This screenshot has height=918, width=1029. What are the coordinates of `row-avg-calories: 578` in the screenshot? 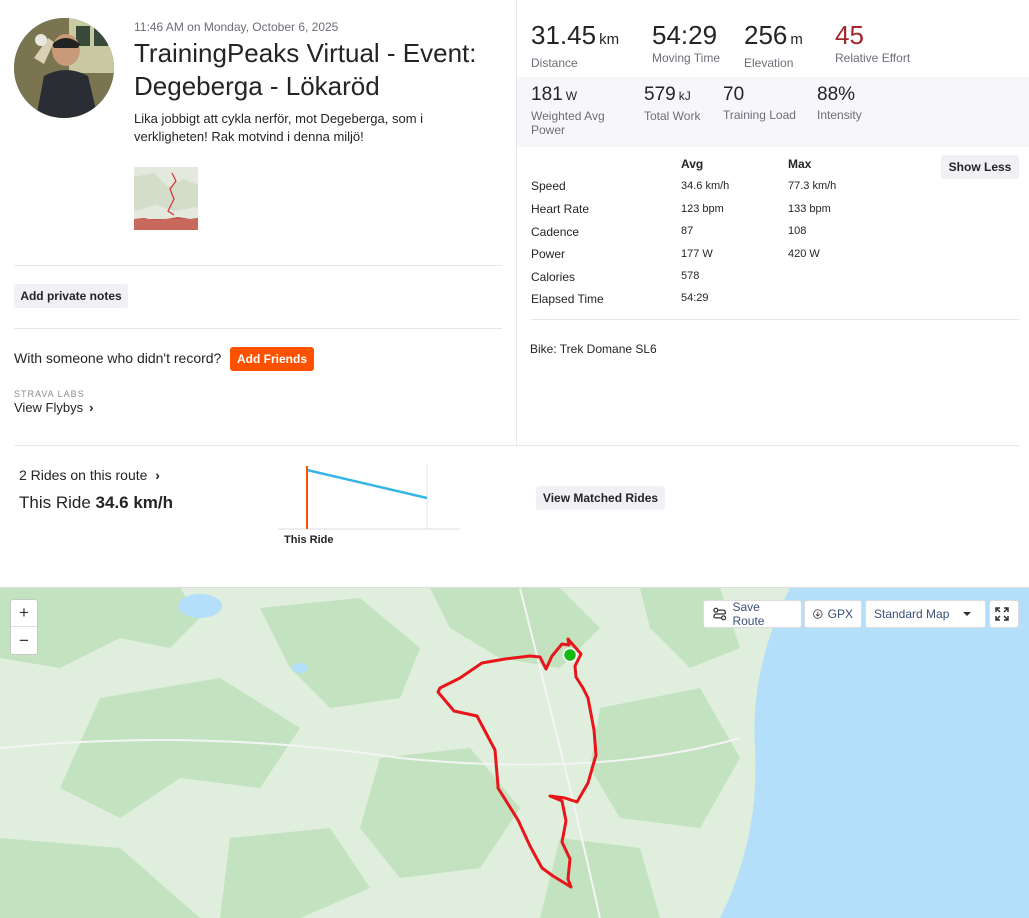 It's located at (690, 276).